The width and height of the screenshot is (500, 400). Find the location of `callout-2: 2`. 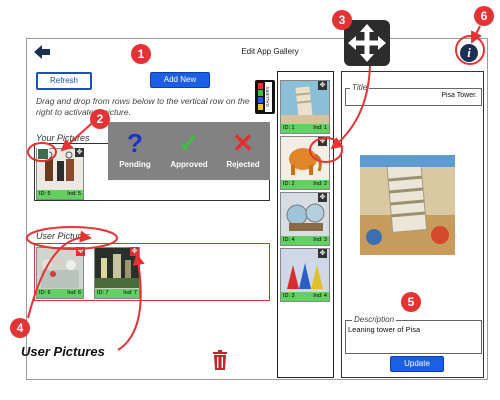

callout-2: 2 is located at coordinates (100, 119).